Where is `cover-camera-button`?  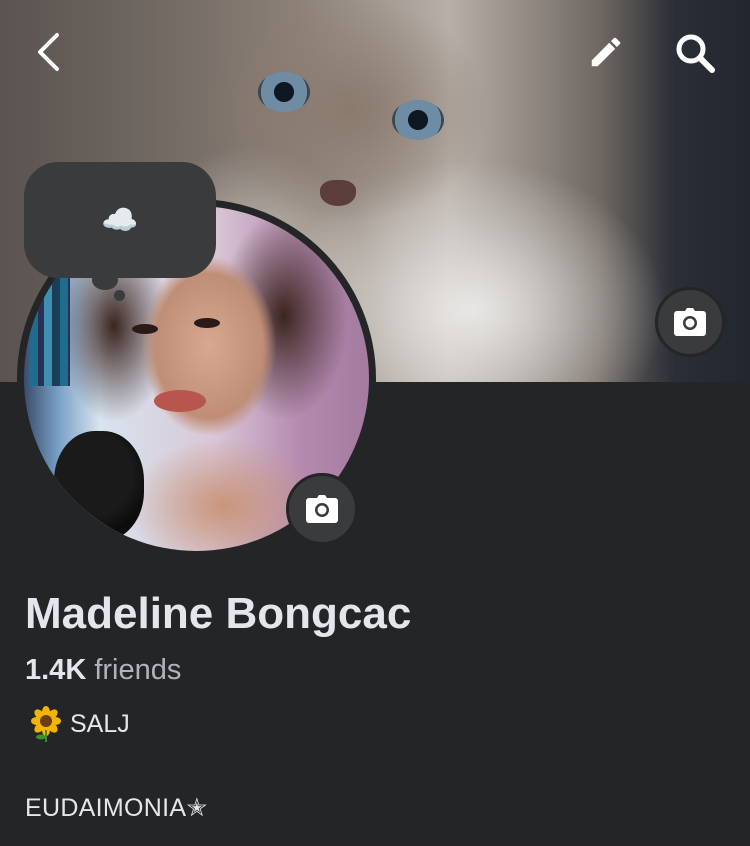 cover-camera-button is located at coordinates (690, 322).